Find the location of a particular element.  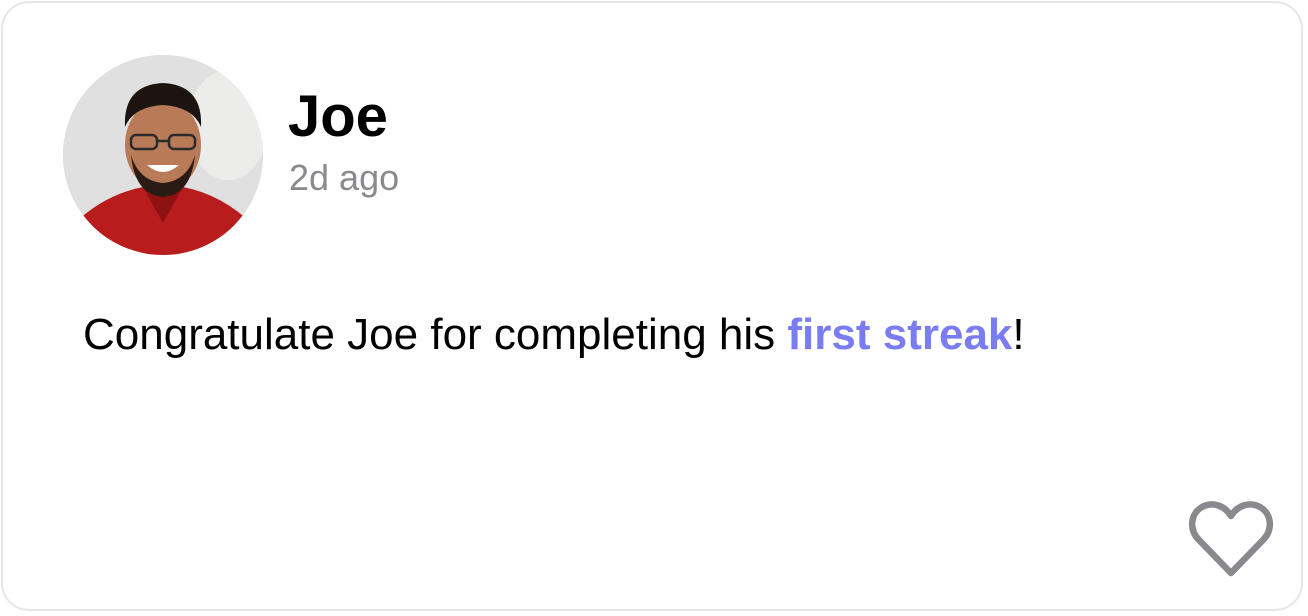

avatar-photo is located at coordinates (163, 155).